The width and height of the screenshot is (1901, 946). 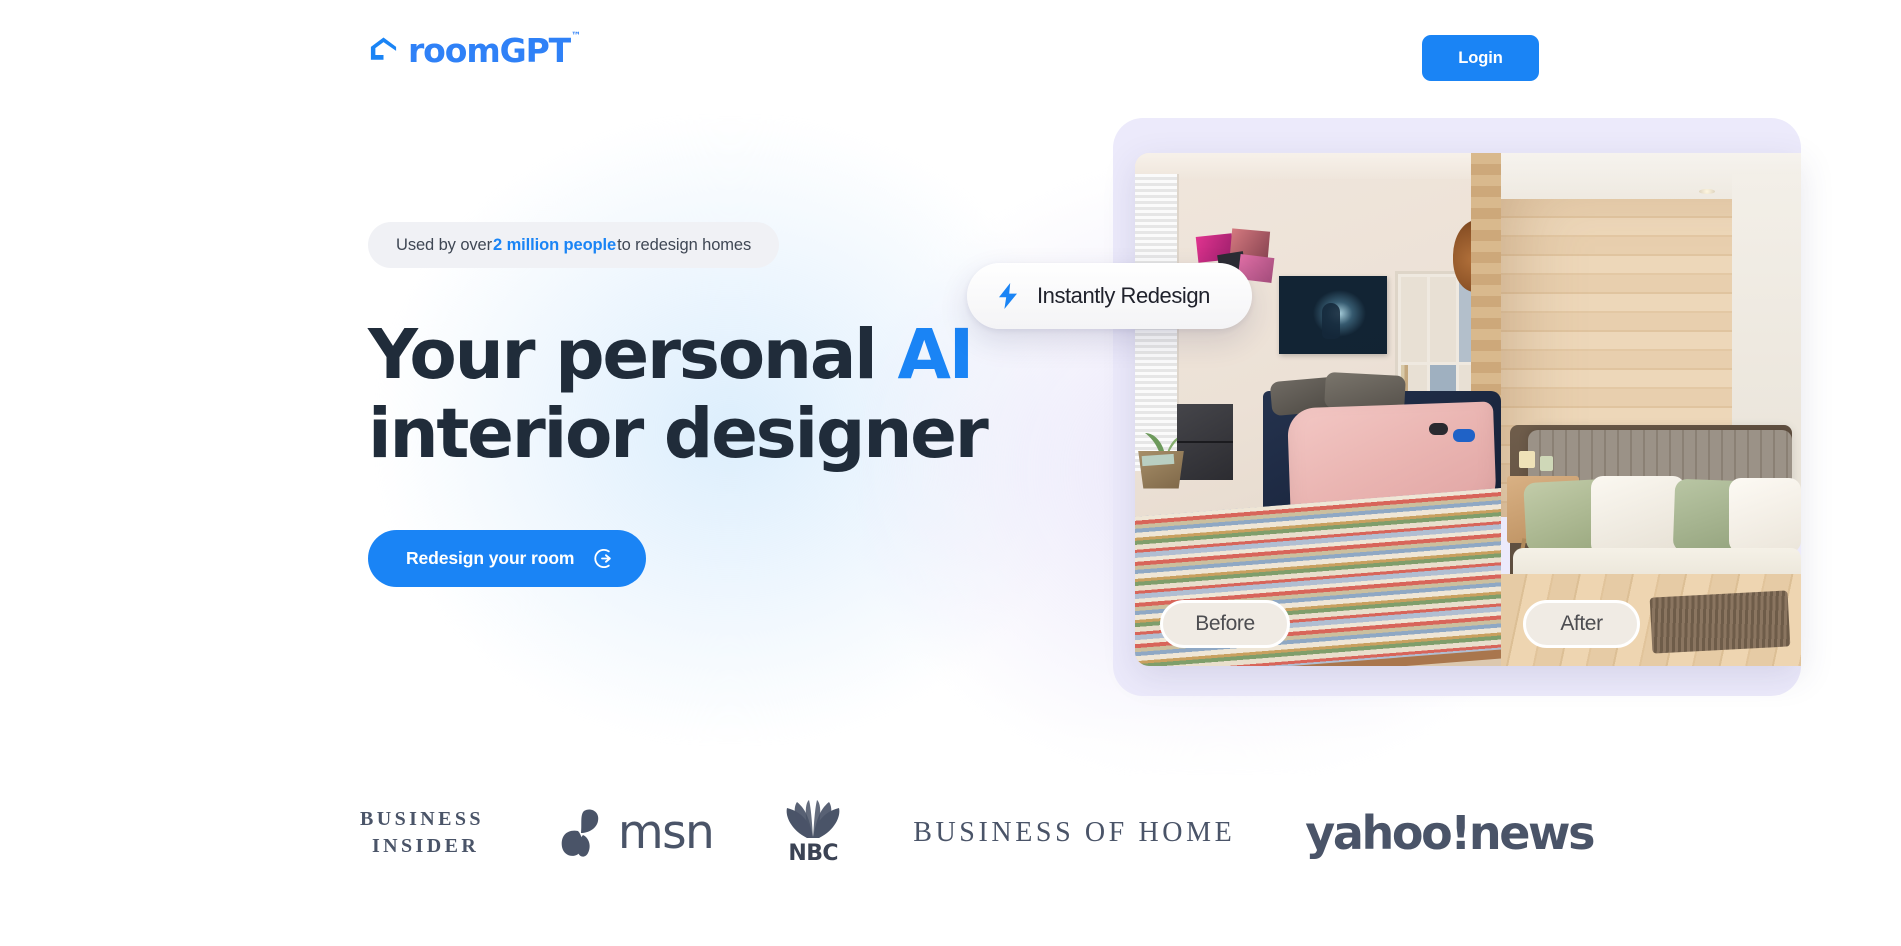 I want to click on page-title: Your personal AI interior designer, so click(x=718, y=394).